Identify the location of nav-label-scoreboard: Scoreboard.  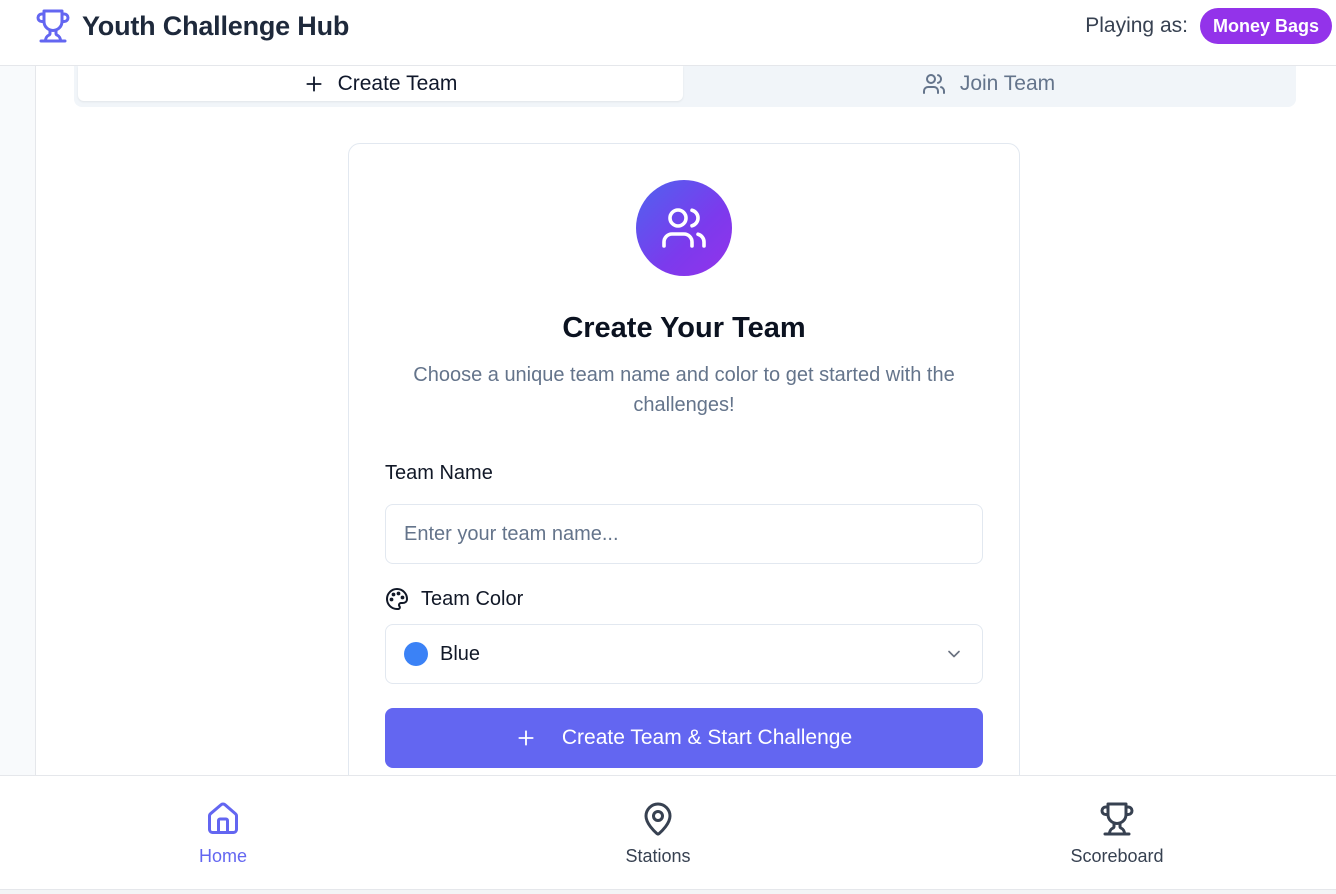
(1117, 856).